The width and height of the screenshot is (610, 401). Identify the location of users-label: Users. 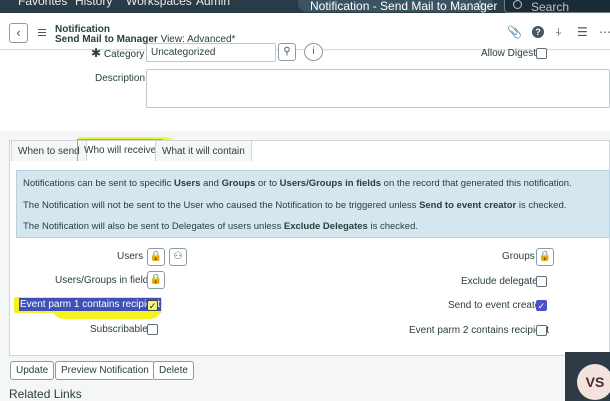
(130, 256).